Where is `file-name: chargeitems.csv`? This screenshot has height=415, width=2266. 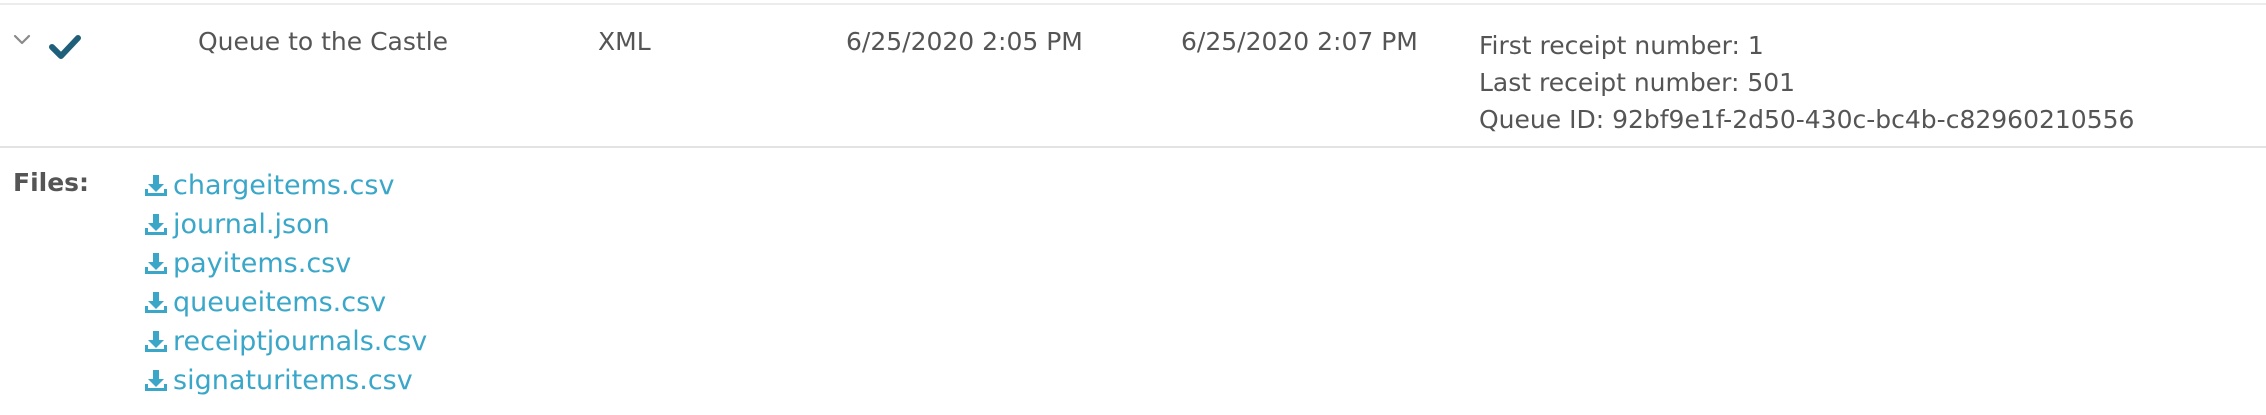 file-name: chargeitems.csv is located at coordinates (283, 185).